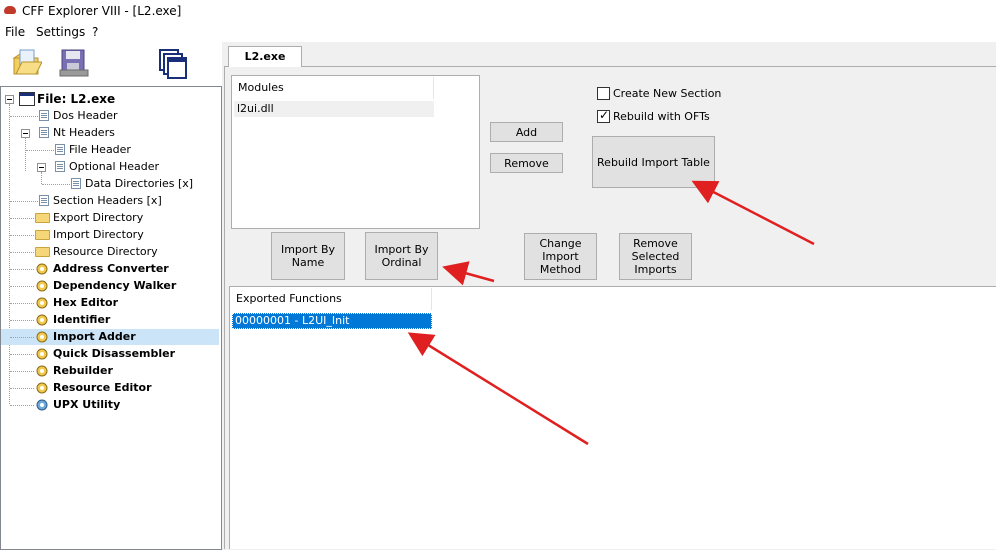 The width and height of the screenshot is (996, 550). What do you see at coordinates (655, 256) in the screenshot?
I see `remove-selected-imports-button: Remove Selected Imports` at bounding box center [655, 256].